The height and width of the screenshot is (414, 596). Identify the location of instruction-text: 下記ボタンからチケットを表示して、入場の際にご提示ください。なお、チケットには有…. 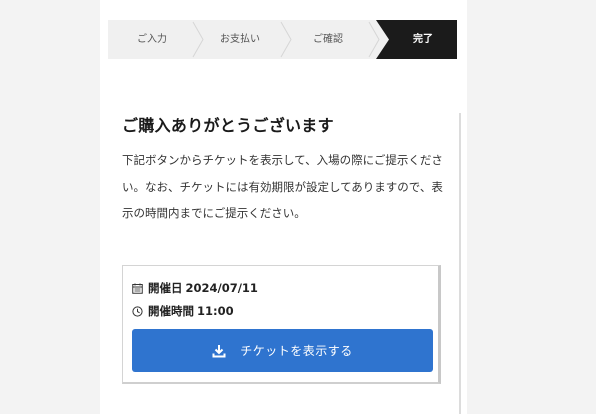
(282, 186).